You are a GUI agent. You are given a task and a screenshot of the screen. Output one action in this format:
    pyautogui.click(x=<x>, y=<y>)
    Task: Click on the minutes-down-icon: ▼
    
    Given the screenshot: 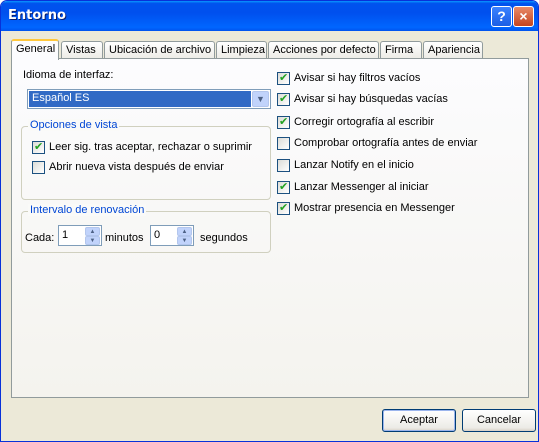 What is the action you would take?
    pyautogui.click(x=92, y=240)
    